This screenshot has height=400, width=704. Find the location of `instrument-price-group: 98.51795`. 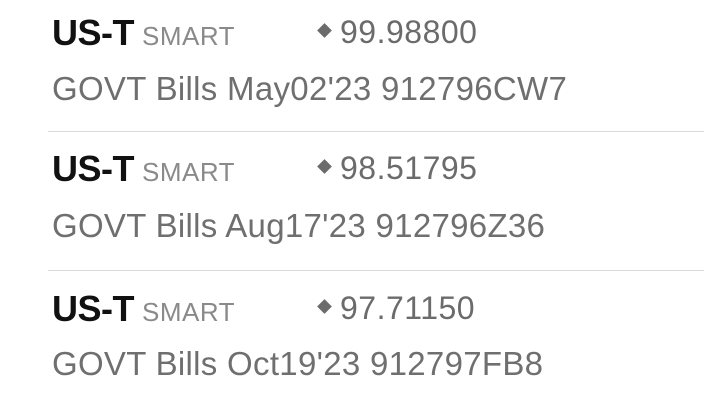

instrument-price-group: 98.51795 is located at coordinates (397, 172).